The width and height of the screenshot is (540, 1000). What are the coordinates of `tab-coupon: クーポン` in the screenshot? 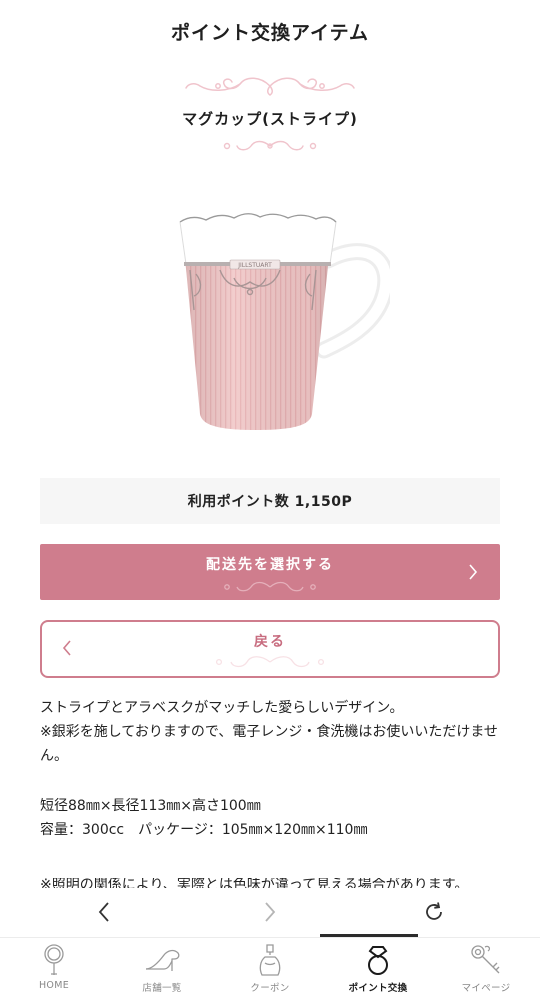 It's located at (270, 969).